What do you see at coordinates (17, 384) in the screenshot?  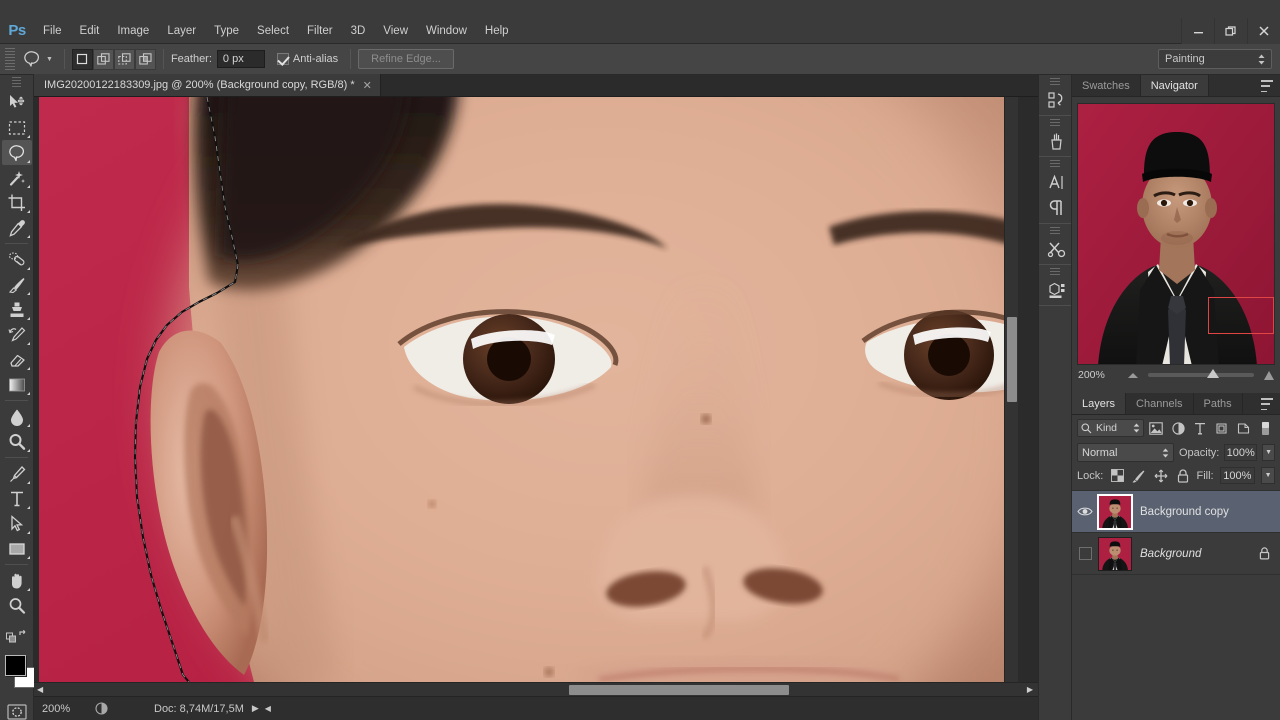 I see `gradient-tool` at bounding box center [17, 384].